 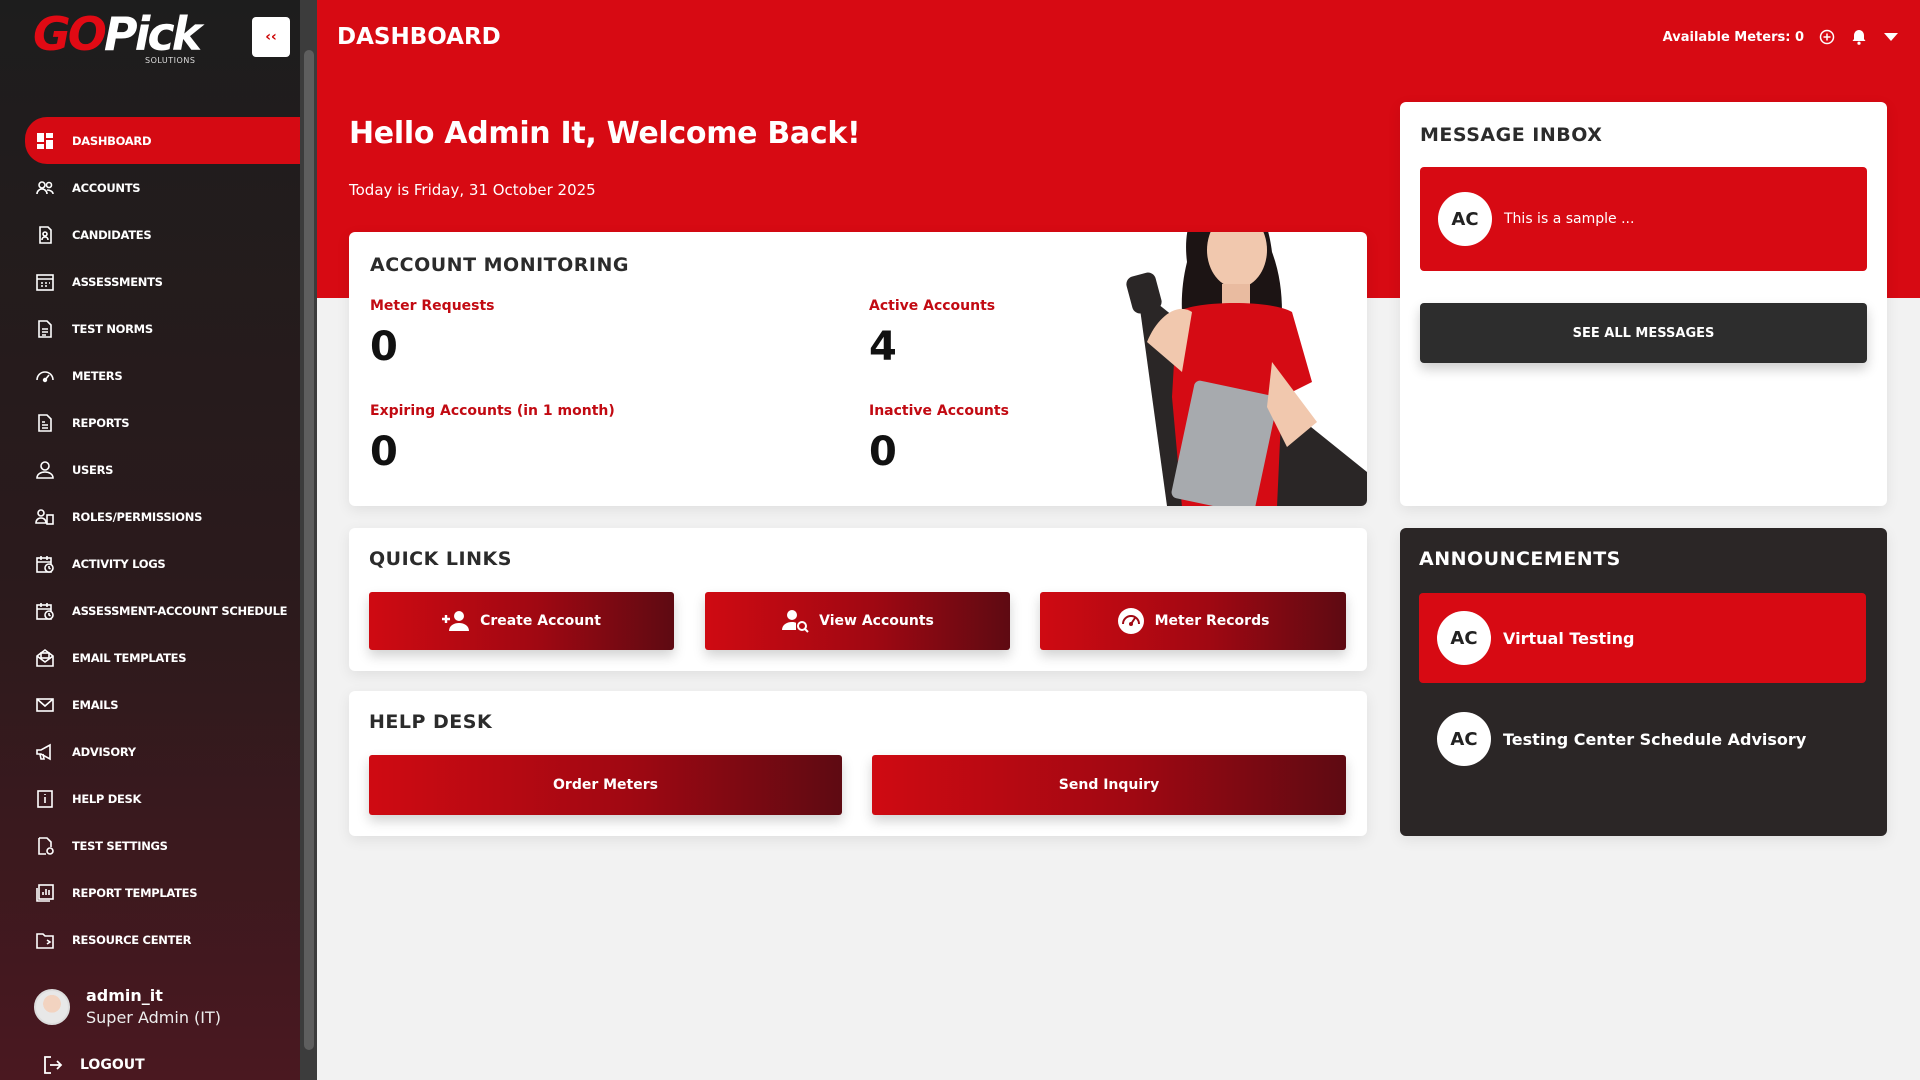 I want to click on account-monitoring-title: ACCOUNT MONITORING, so click(x=499, y=265).